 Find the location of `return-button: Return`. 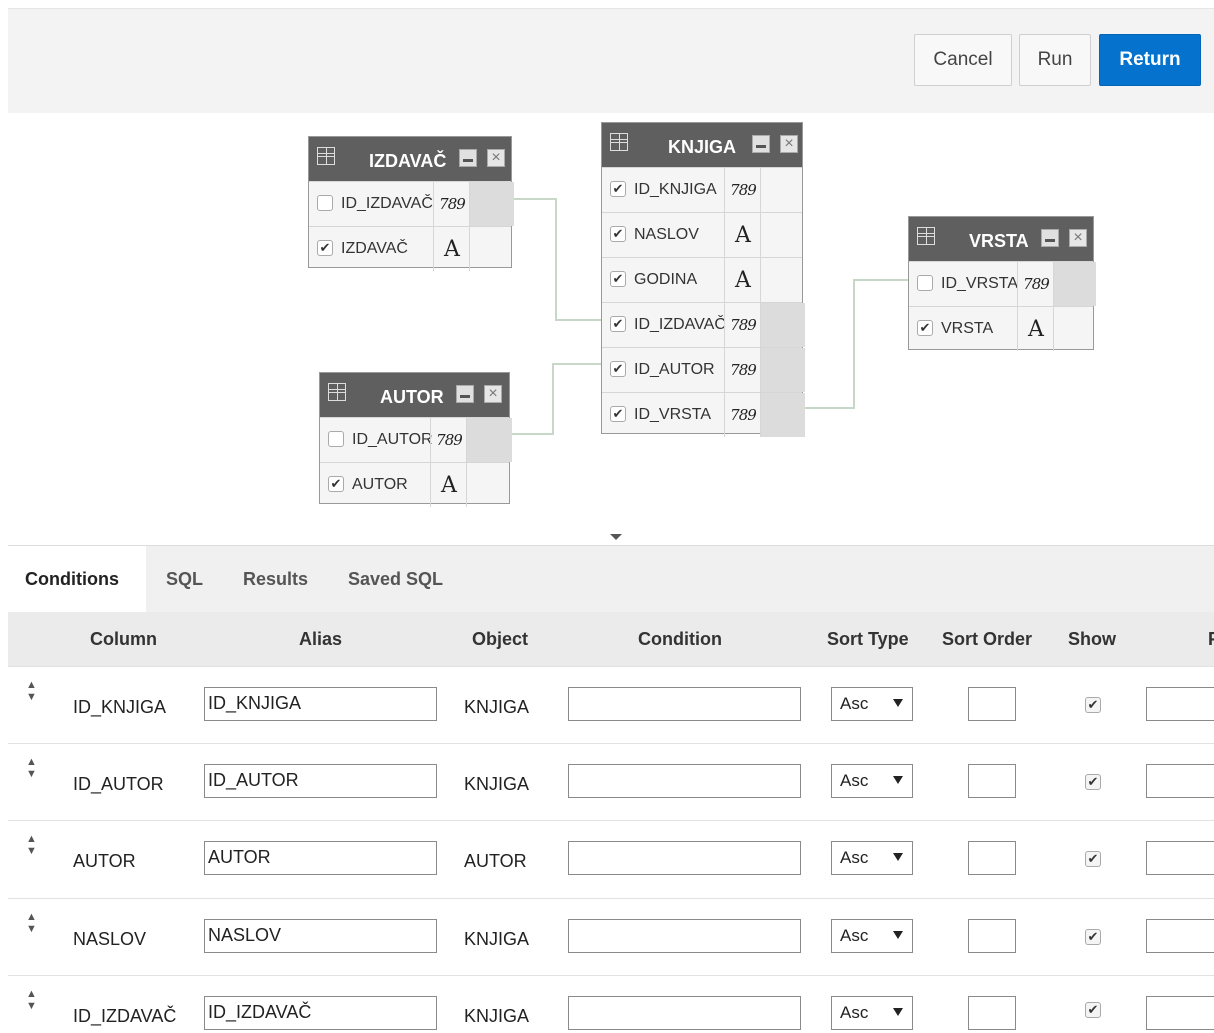

return-button: Return is located at coordinates (1150, 60).